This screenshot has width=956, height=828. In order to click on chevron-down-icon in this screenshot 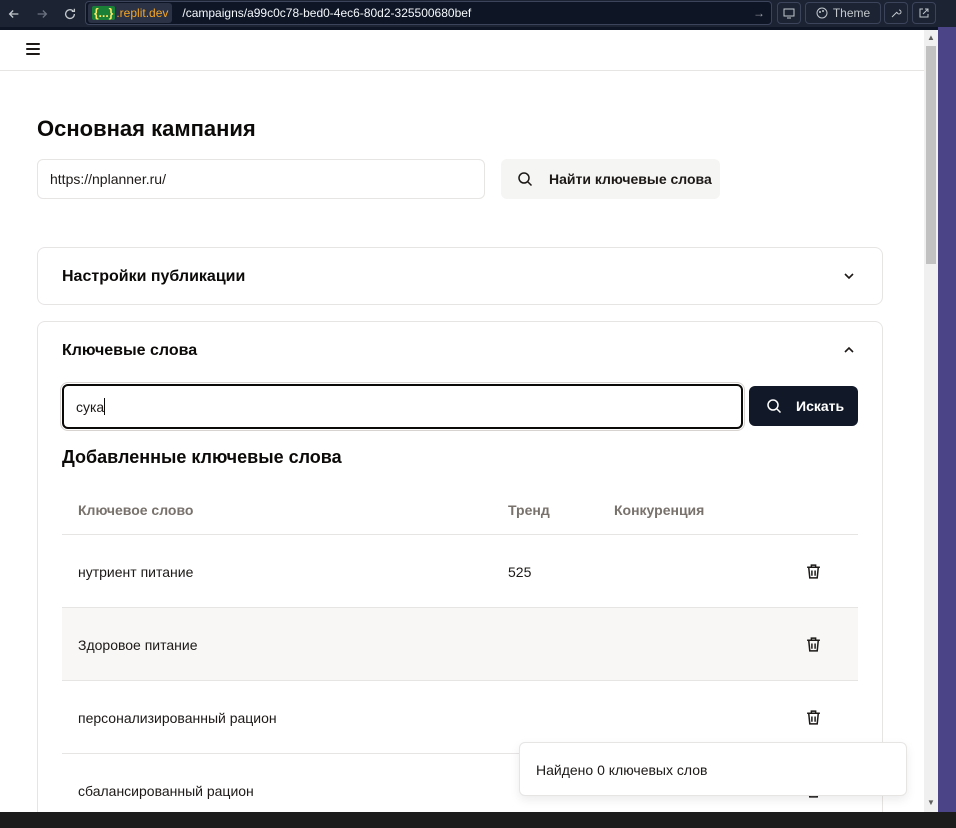, I will do `click(849, 276)`.